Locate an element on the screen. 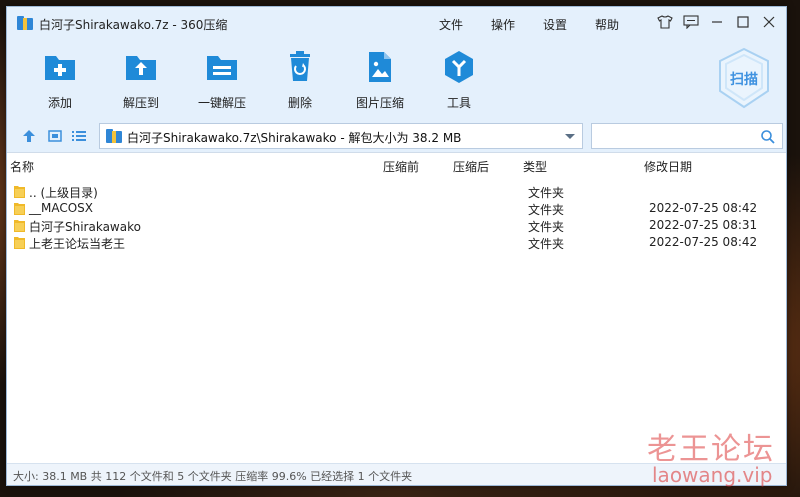  chat-icon is located at coordinates (691, 22).